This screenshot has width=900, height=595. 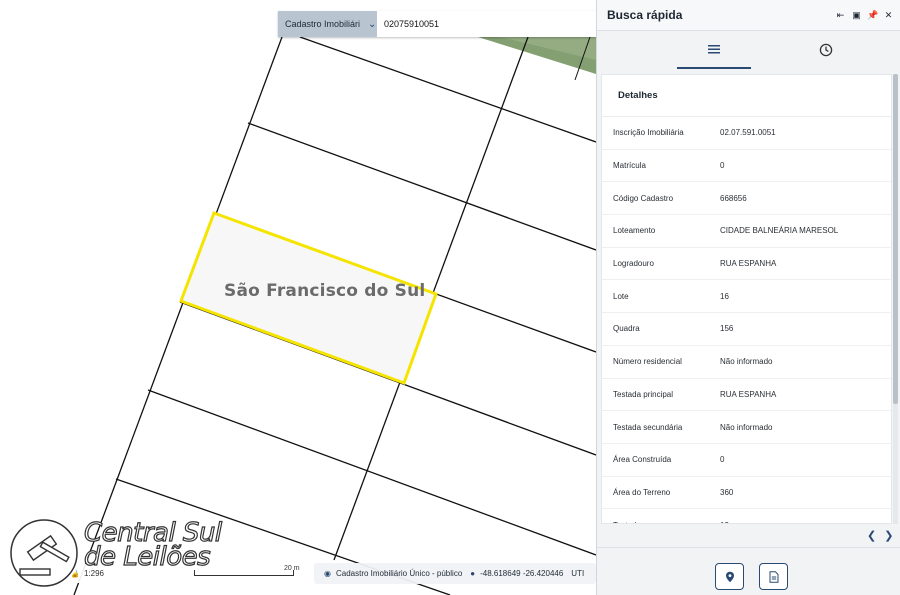 What do you see at coordinates (746, 264) in the screenshot?
I see `table-row: Logradouro RUA ESPANHA` at bounding box center [746, 264].